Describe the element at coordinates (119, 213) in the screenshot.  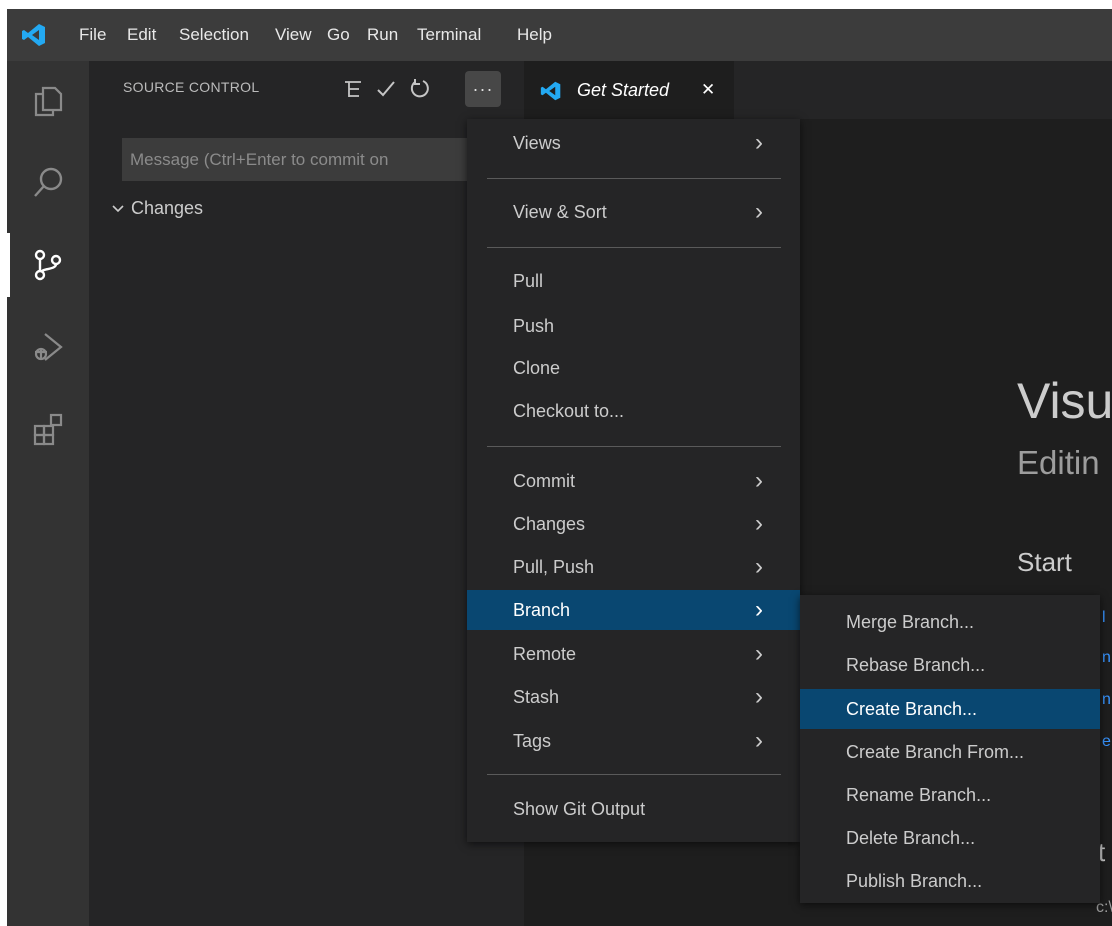
I see `chevron-down-icon` at that location.